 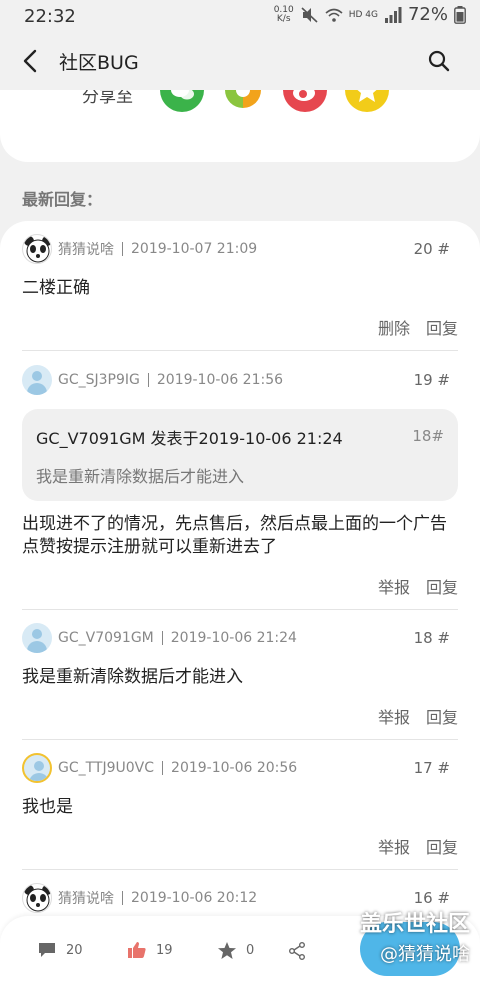 I want to click on comment-icon, so click(x=47, y=950).